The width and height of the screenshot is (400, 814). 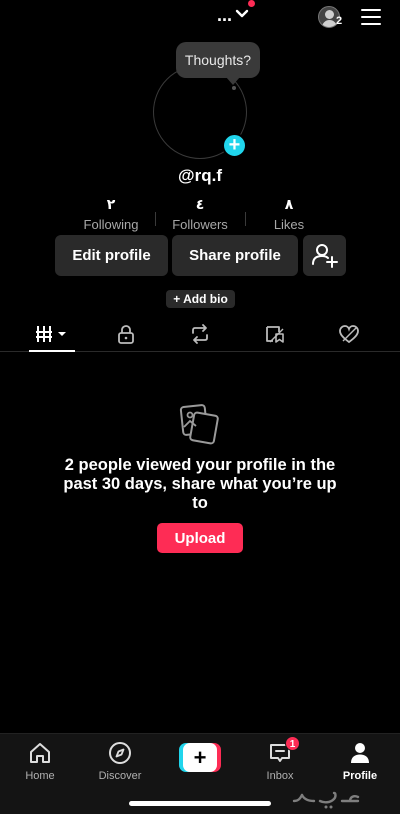 I want to click on nav-home: Home, so click(x=40, y=761).